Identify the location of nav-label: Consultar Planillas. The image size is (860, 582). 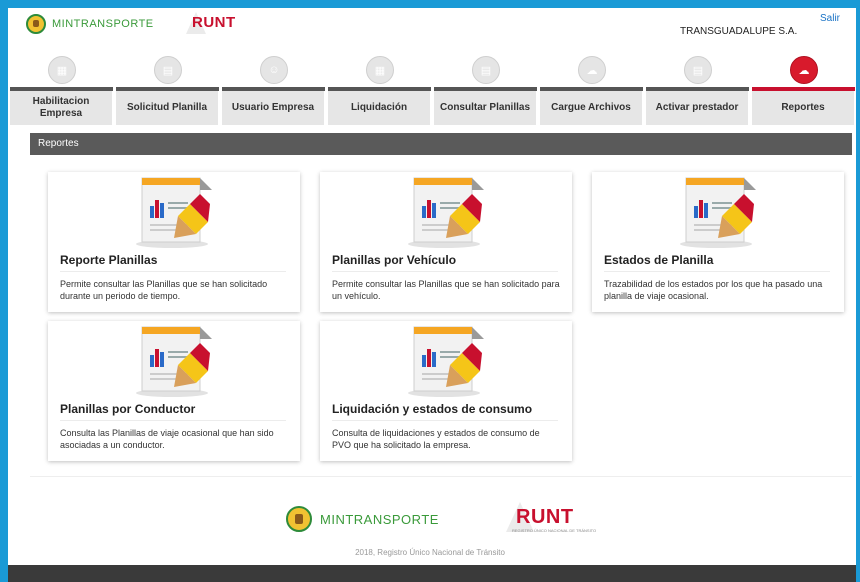
(485, 108).